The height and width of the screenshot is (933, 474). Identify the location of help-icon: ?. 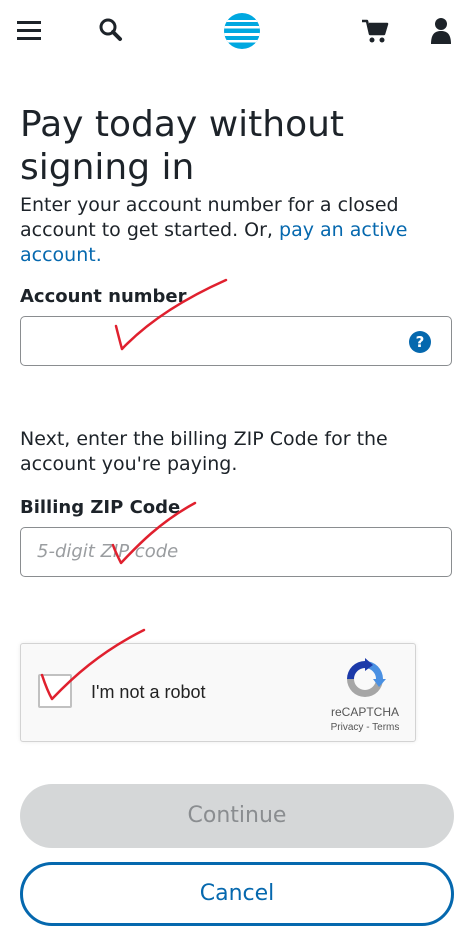
(420, 342).